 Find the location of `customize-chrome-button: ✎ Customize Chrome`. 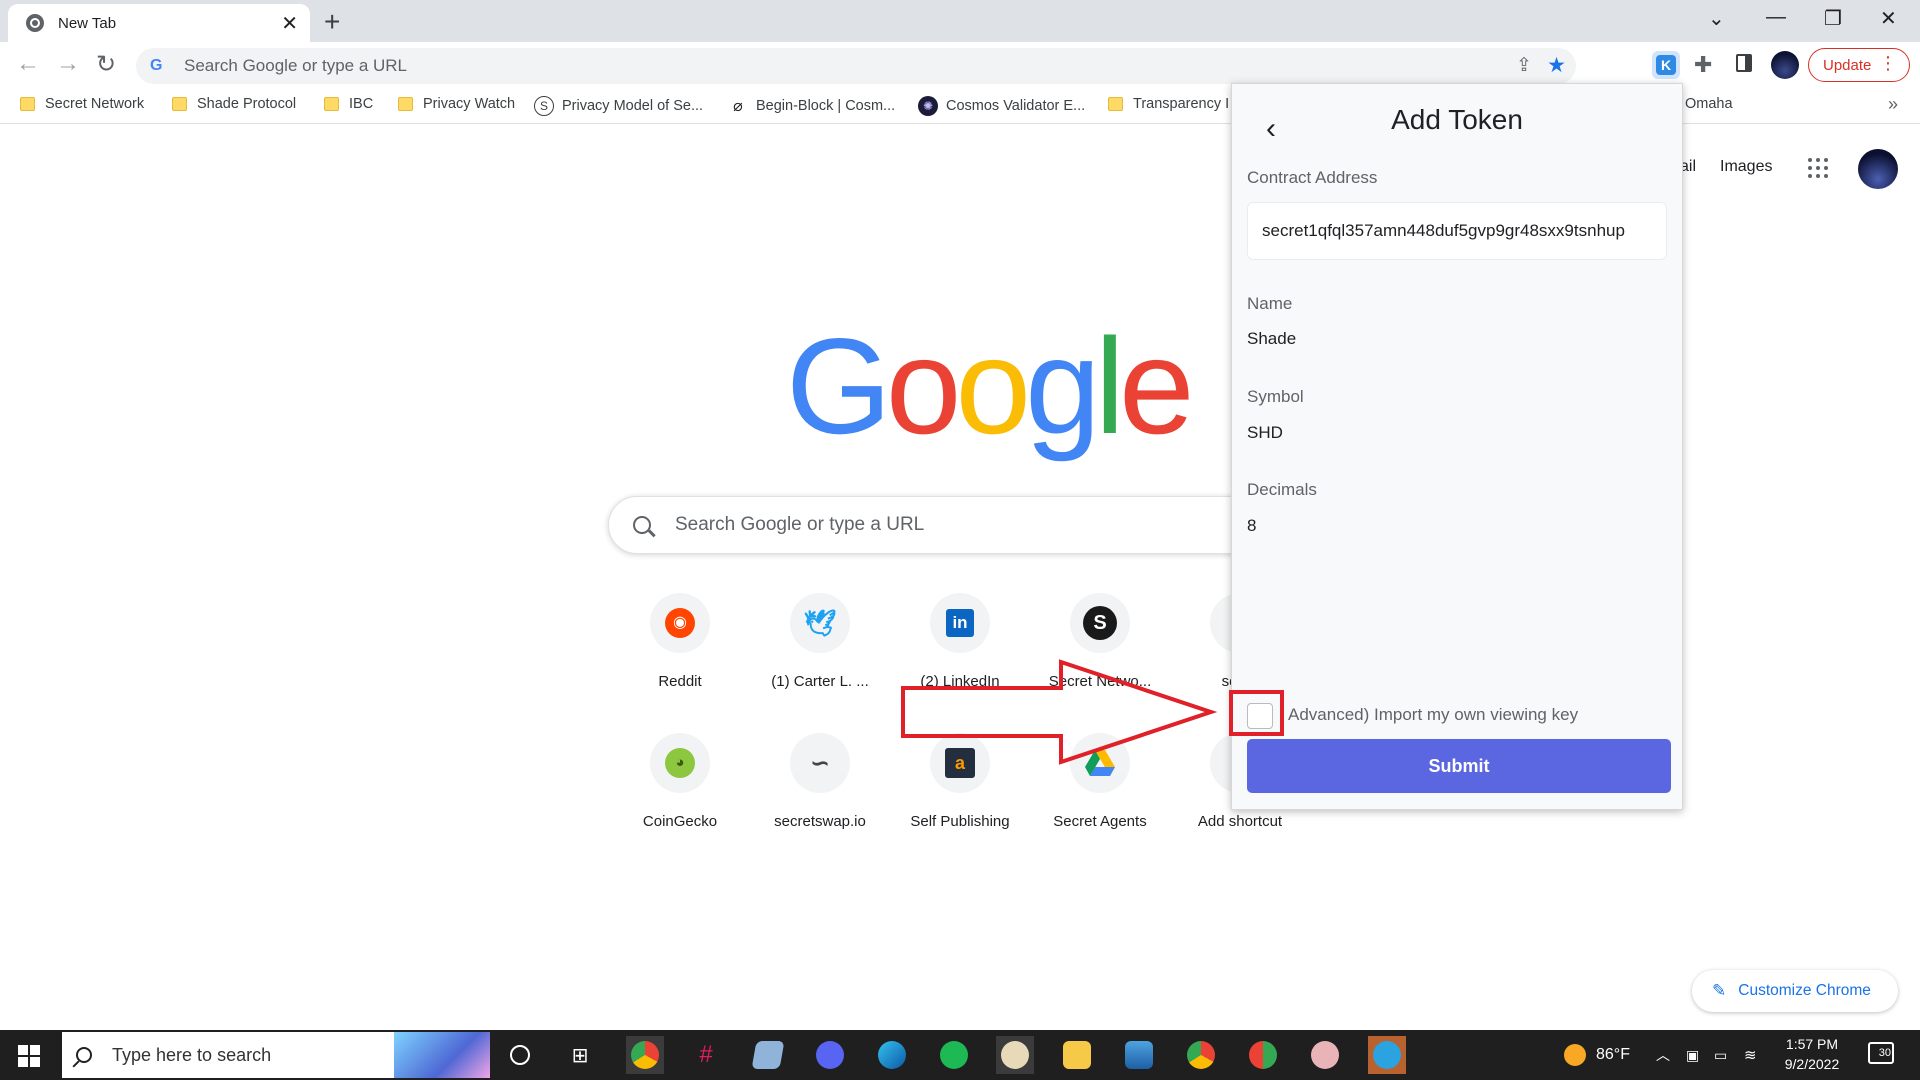

customize-chrome-button: ✎ Customize Chrome is located at coordinates (1795, 991).